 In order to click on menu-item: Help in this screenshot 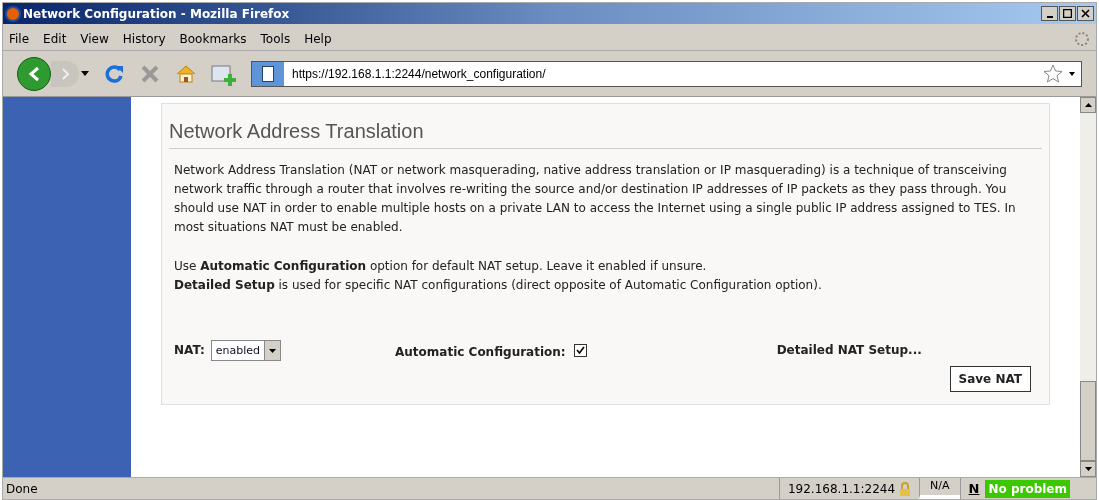, I will do `click(318, 38)`.